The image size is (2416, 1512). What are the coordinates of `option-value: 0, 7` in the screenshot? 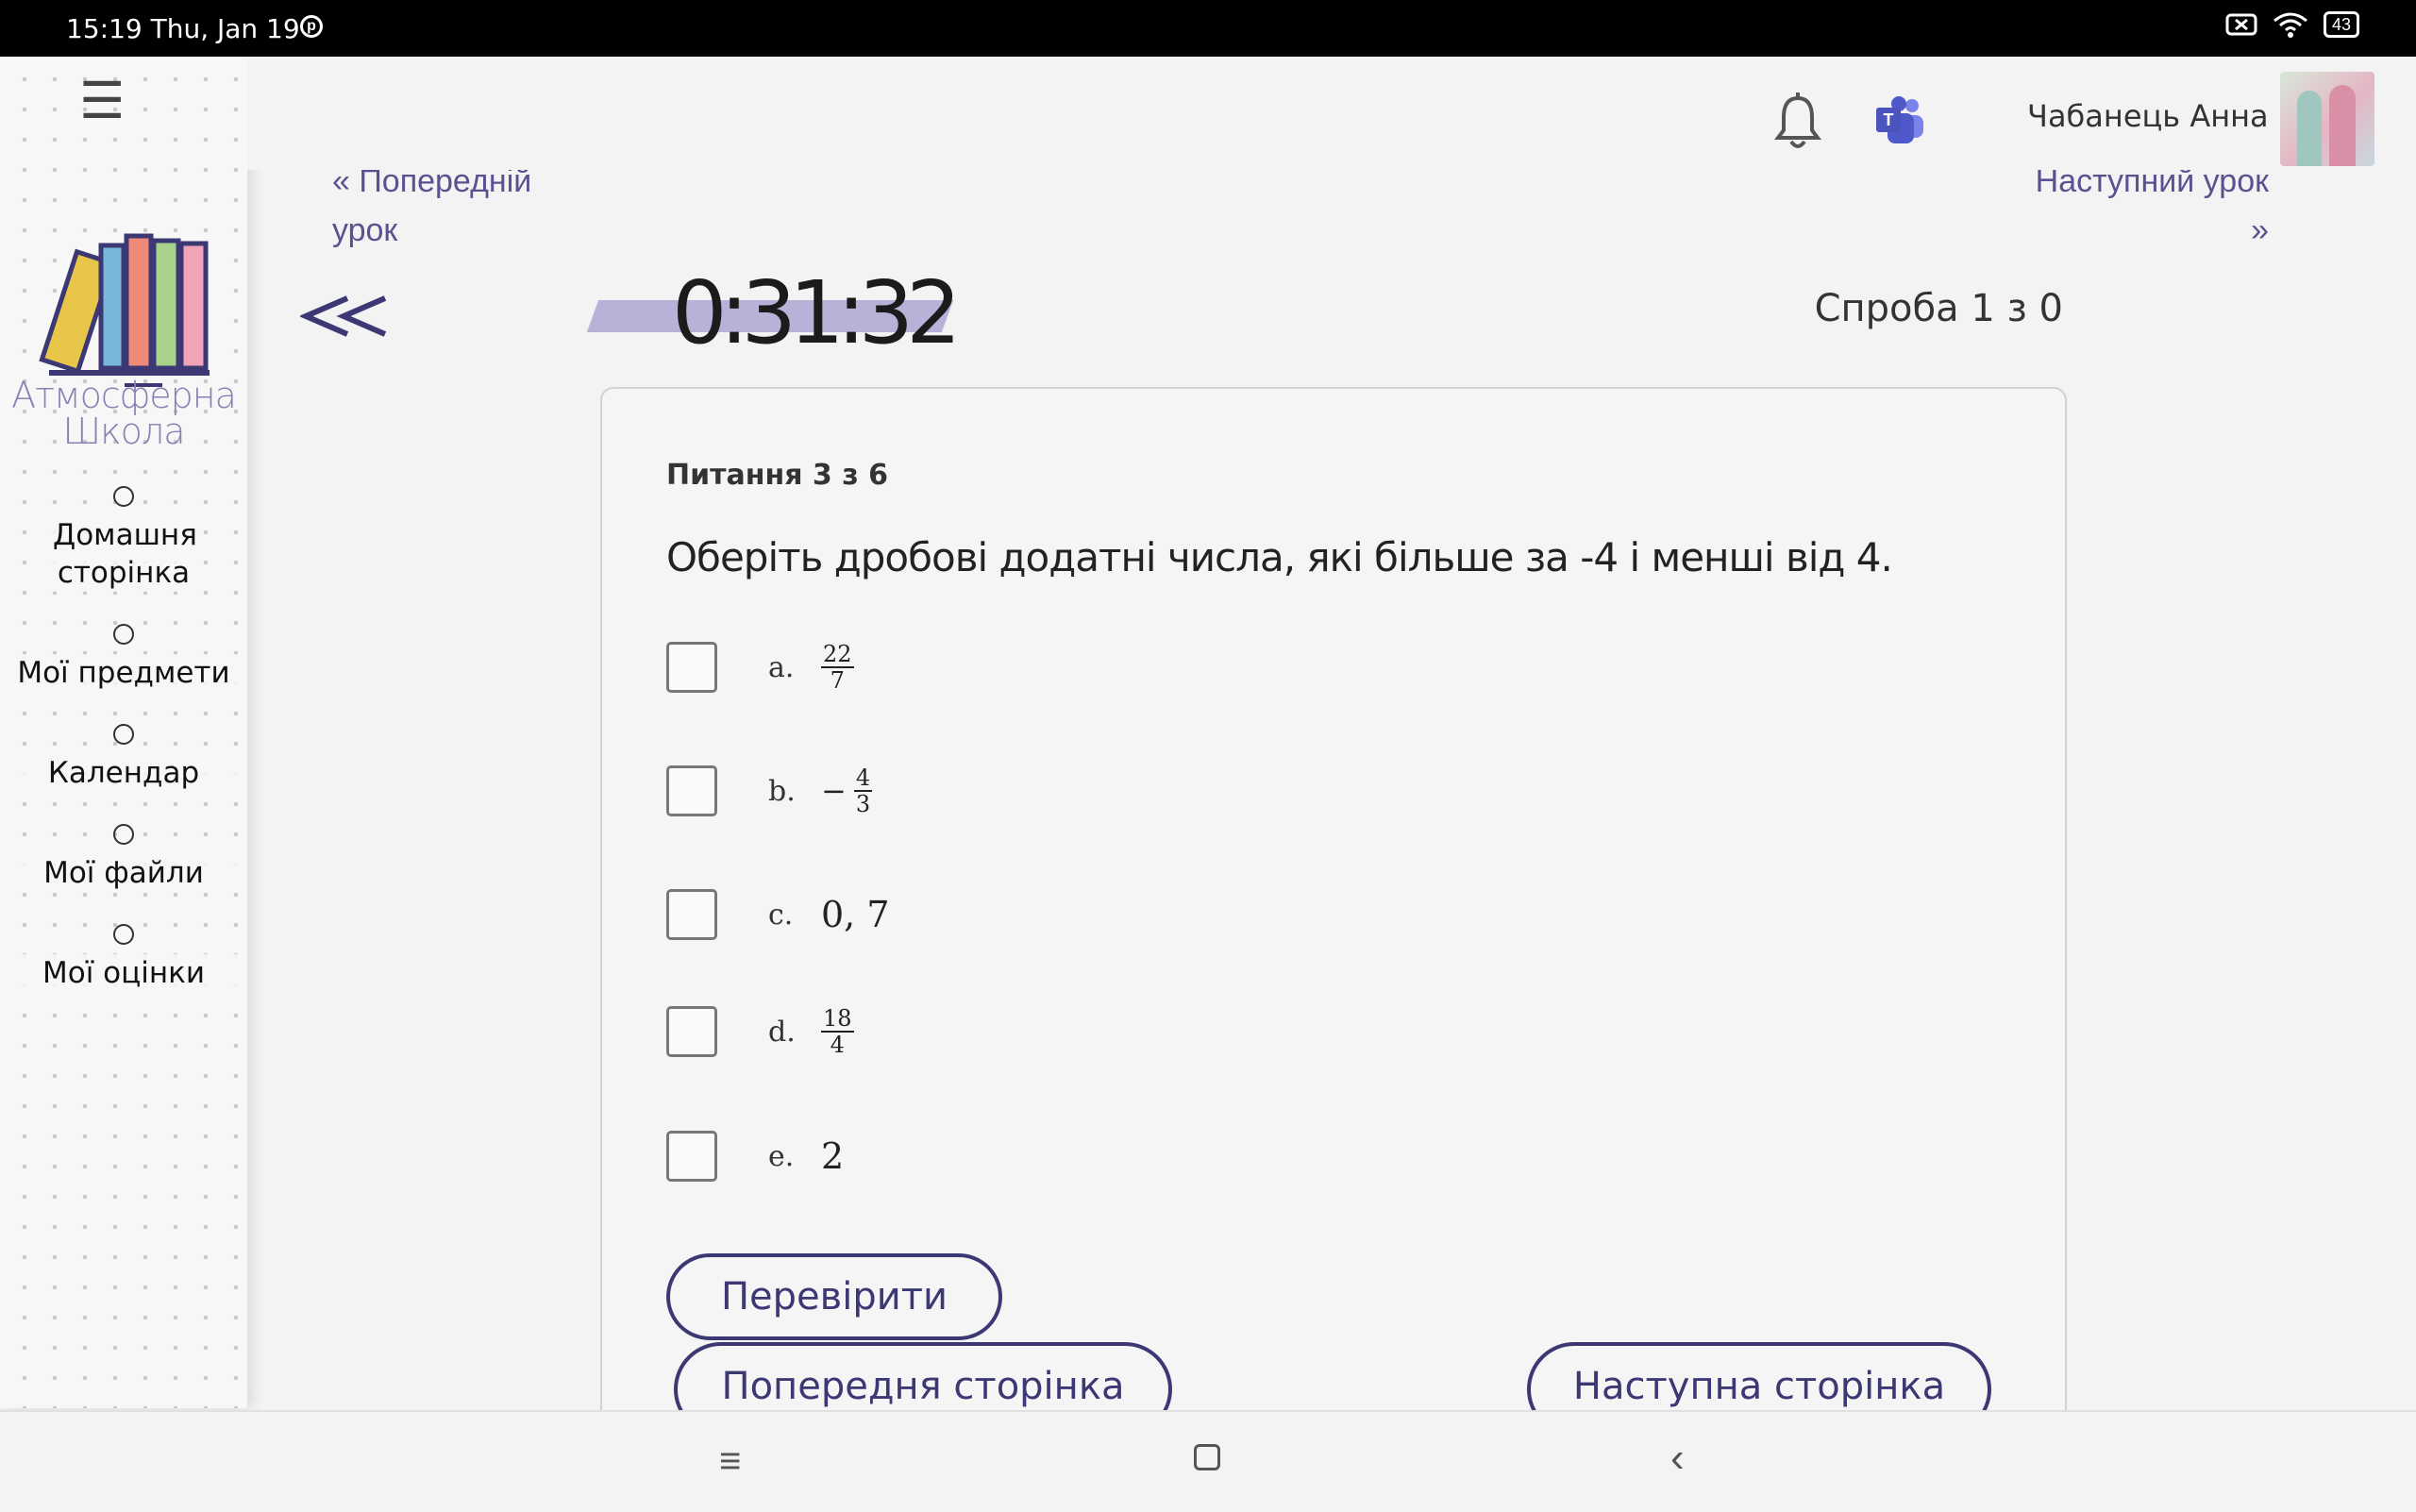 It's located at (855, 914).